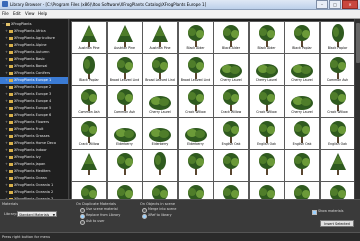 This screenshot has height=241, width=360. Describe the element at coordinates (34, 122) in the screenshot. I see `tree-item: + XFrogPlants Flowers` at that location.